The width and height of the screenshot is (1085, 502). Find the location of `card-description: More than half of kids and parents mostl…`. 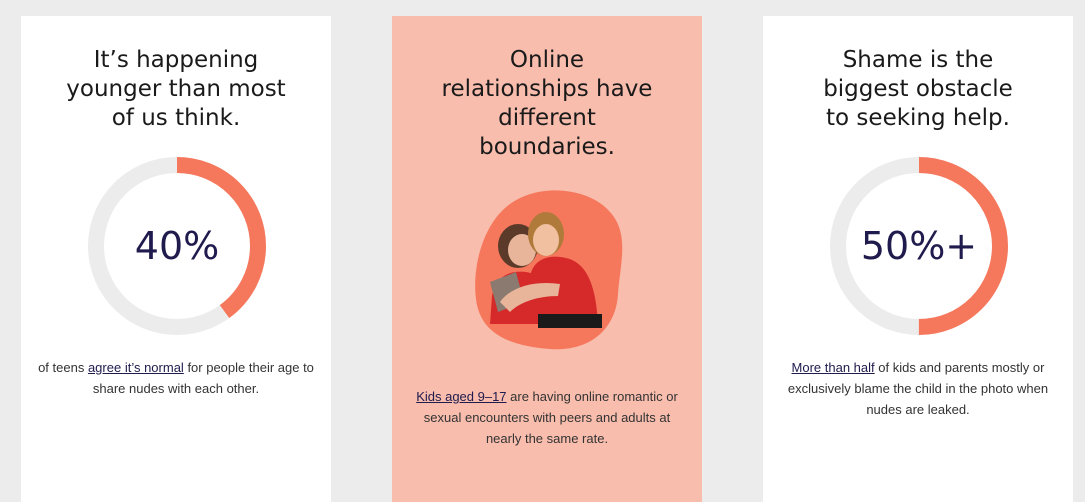

card-description: More than half of kids and parents mostl… is located at coordinates (918, 388).